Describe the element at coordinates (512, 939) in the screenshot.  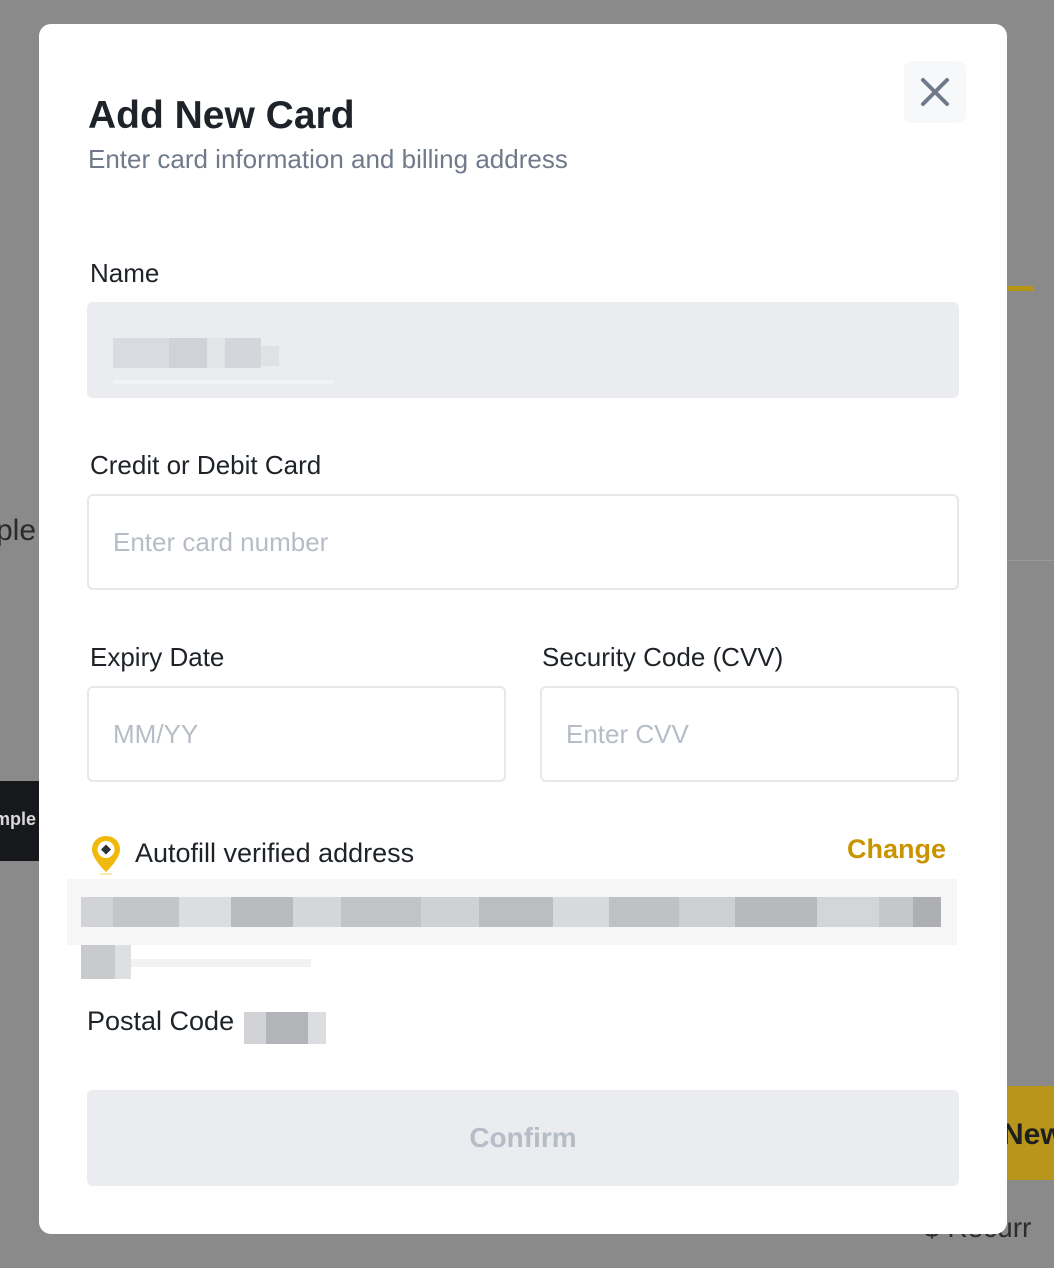
I see `billing-address-redacted` at that location.